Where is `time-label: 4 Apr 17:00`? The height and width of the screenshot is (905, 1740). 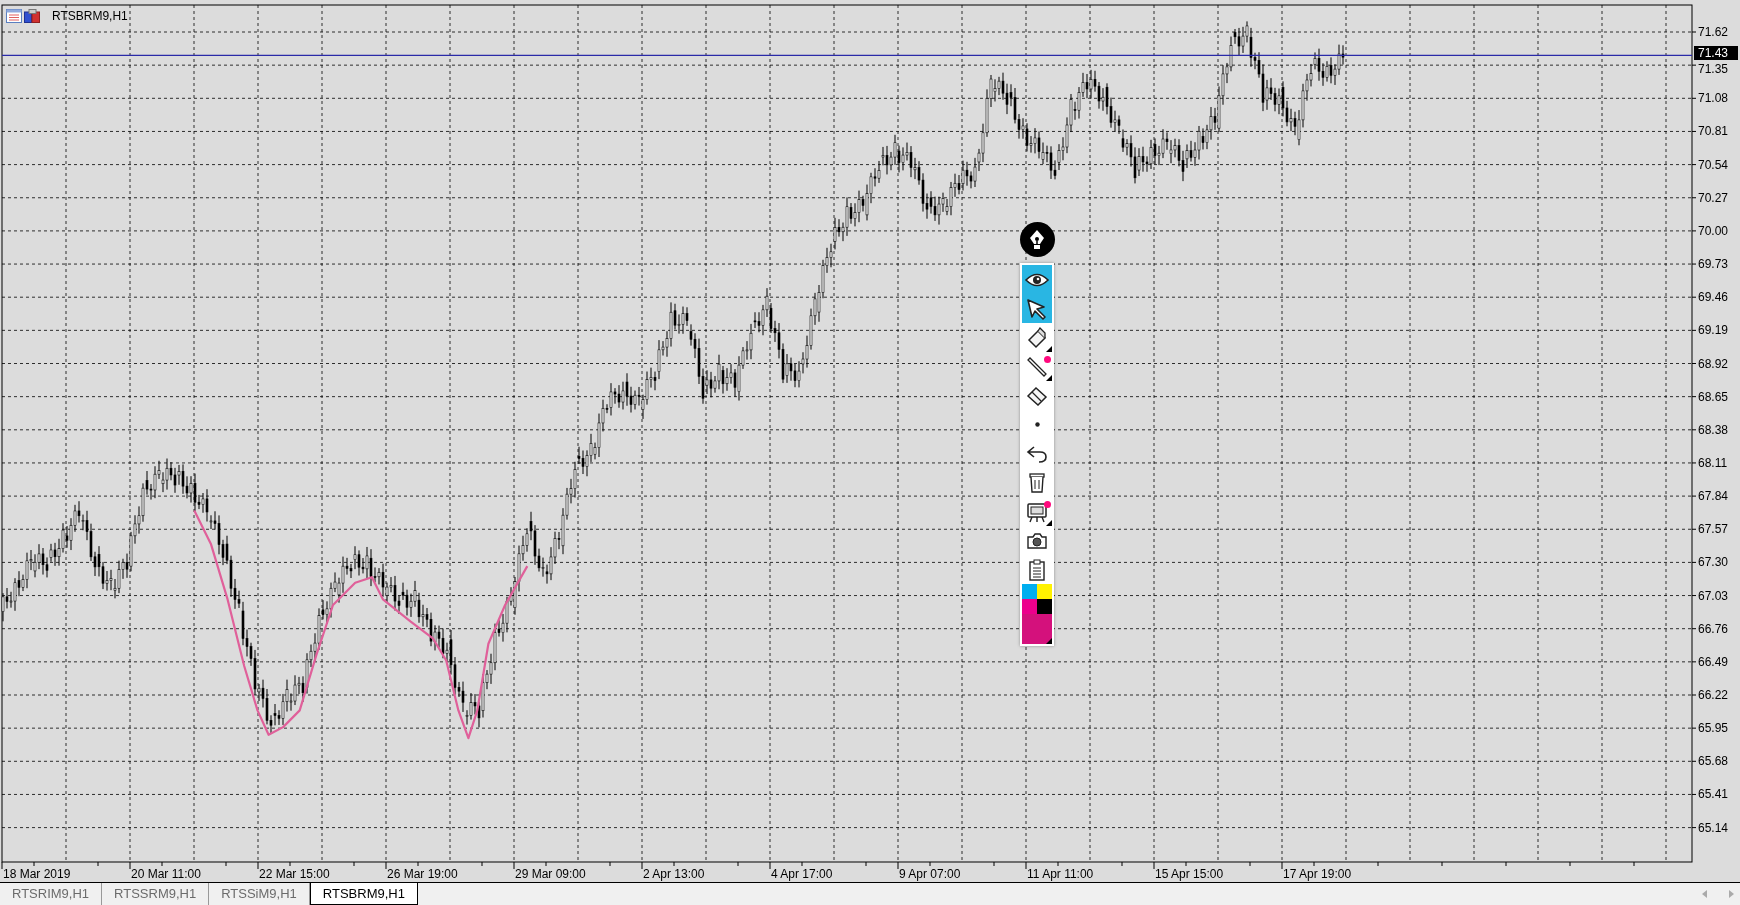
time-label: 4 Apr 17:00 is located at coordinates (802, 874).